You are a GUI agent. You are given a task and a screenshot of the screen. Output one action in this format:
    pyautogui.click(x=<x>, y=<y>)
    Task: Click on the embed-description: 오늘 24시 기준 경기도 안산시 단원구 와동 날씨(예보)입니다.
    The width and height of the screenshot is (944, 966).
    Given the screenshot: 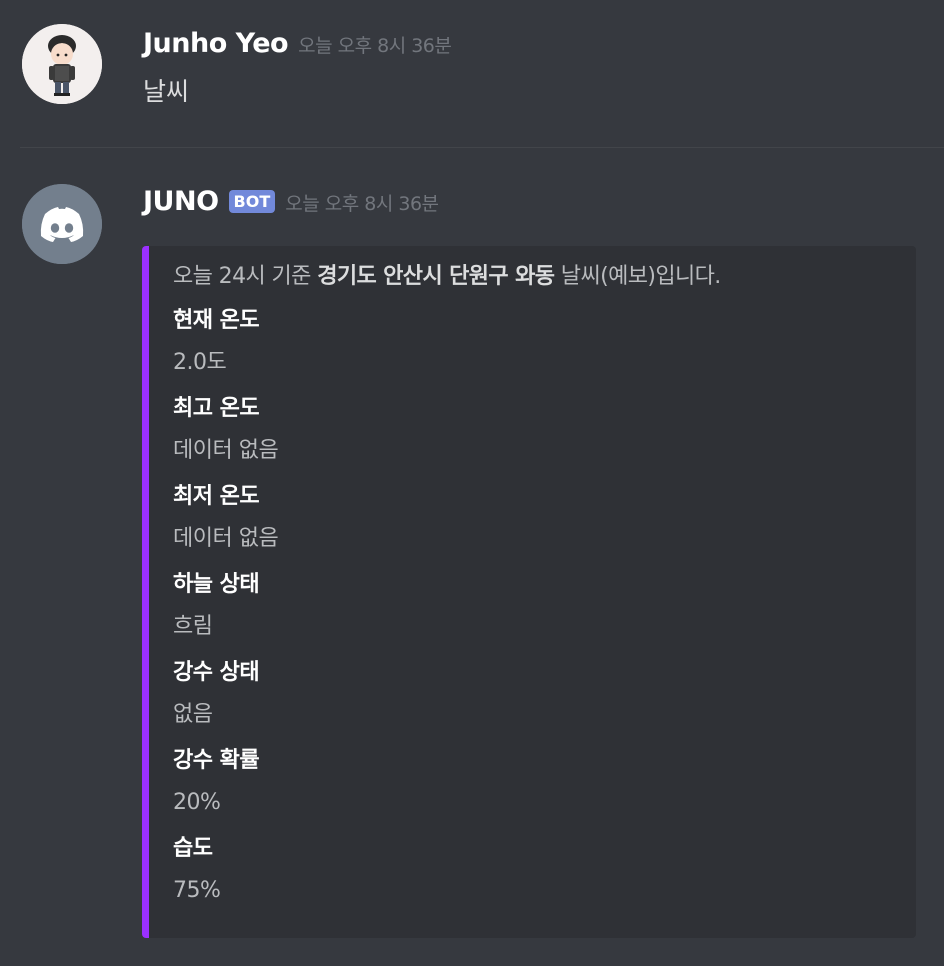 What is the action you would take?
    pyautogui.click(x=534, y=277)
    